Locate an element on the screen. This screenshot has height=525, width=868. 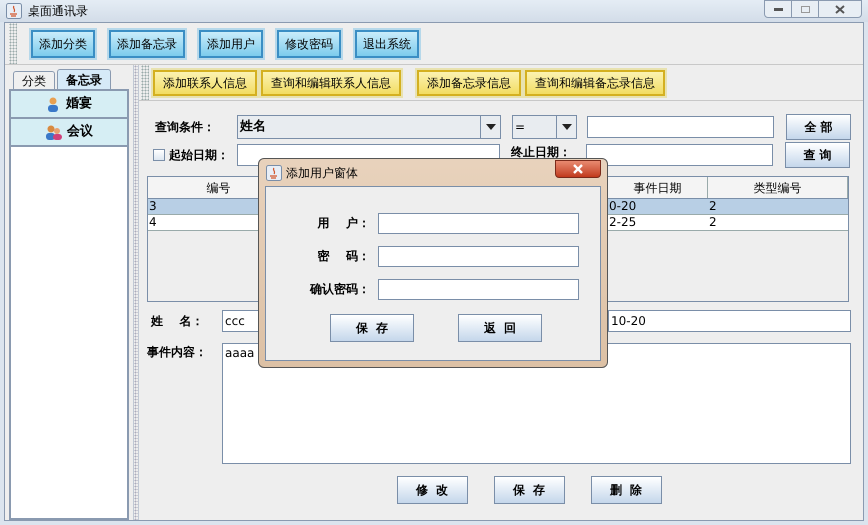
name-label: 姓 名： is located at coordinates (177, 321).